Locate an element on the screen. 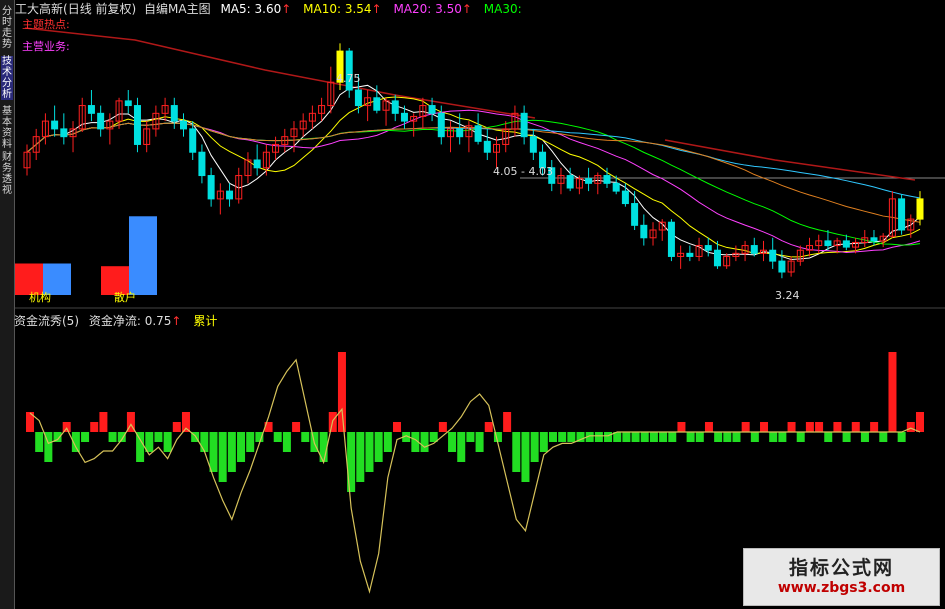  flow-header: 资金流秀(5) 资金净流: 0.75↑ 累计 is located at coordinates (115, 320).